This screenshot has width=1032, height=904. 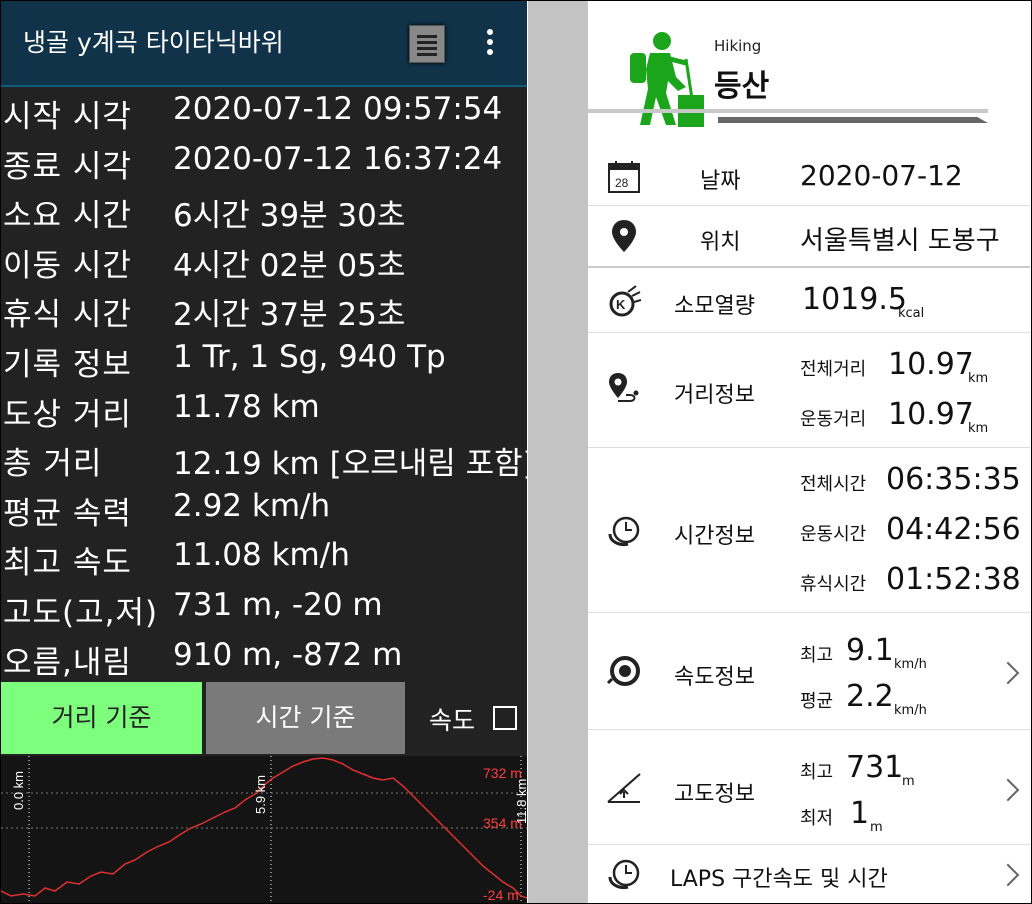 I want to click on max-speed-unit: km/h, so click(x=910, y=664).